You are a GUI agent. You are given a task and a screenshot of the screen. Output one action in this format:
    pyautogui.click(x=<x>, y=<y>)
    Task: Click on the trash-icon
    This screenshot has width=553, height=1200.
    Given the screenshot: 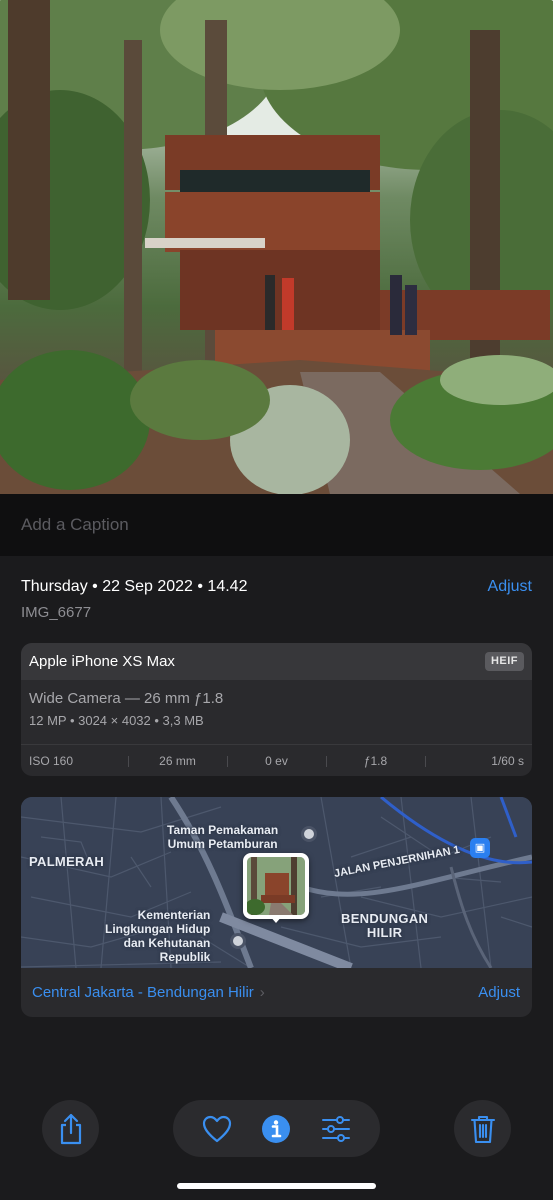 What is the action you would take?
    pyautogui.click(x=482, y=1129)
    